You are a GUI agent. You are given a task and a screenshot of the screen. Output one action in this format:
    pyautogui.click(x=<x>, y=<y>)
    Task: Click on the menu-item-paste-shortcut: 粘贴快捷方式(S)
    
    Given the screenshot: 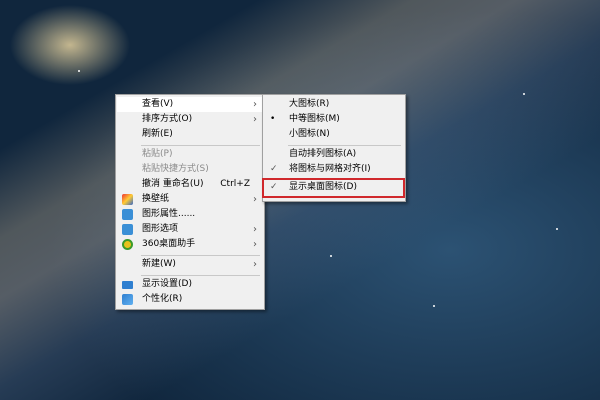 What is the action you would take?
    pyautogui.click(x=190, y=169)
    